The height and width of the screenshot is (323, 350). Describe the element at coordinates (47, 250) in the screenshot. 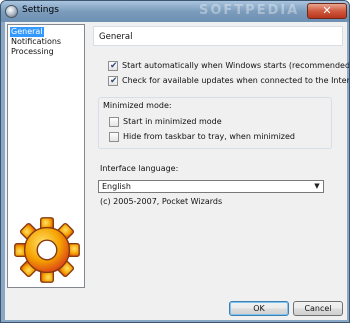

I see `gear-logo-icon` at that location.